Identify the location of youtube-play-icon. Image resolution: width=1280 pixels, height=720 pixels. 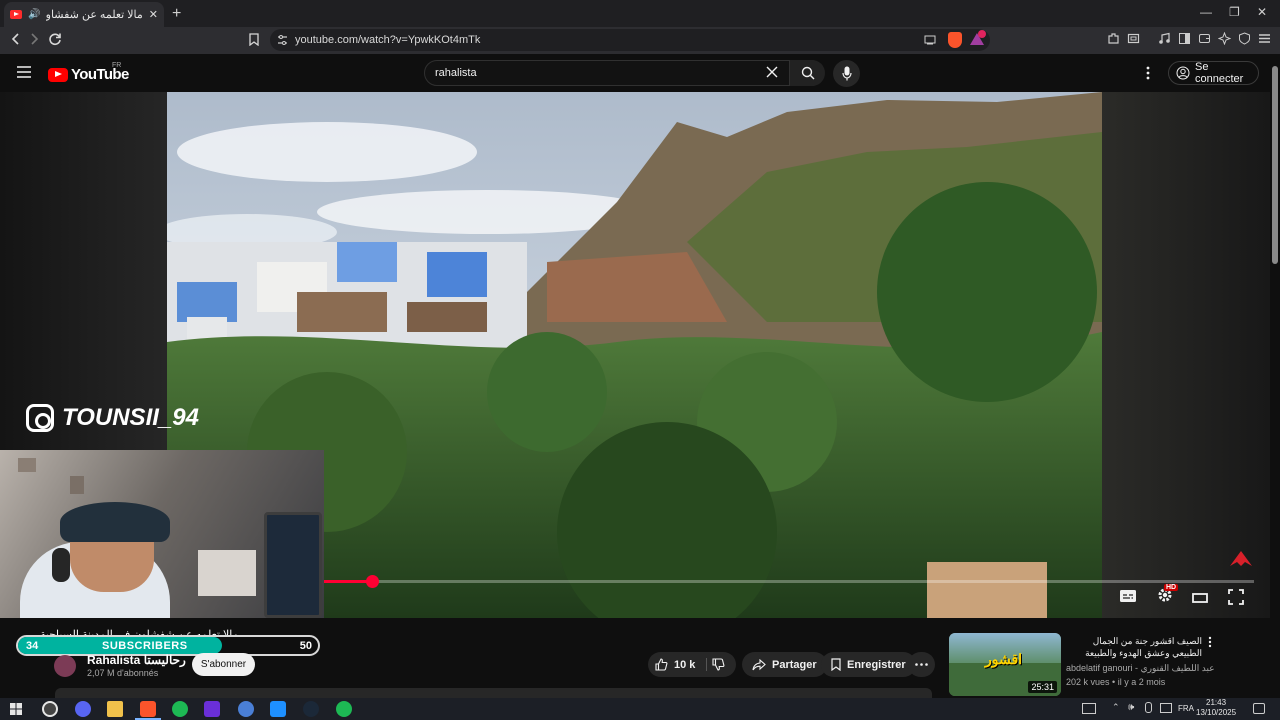
(58, 74).